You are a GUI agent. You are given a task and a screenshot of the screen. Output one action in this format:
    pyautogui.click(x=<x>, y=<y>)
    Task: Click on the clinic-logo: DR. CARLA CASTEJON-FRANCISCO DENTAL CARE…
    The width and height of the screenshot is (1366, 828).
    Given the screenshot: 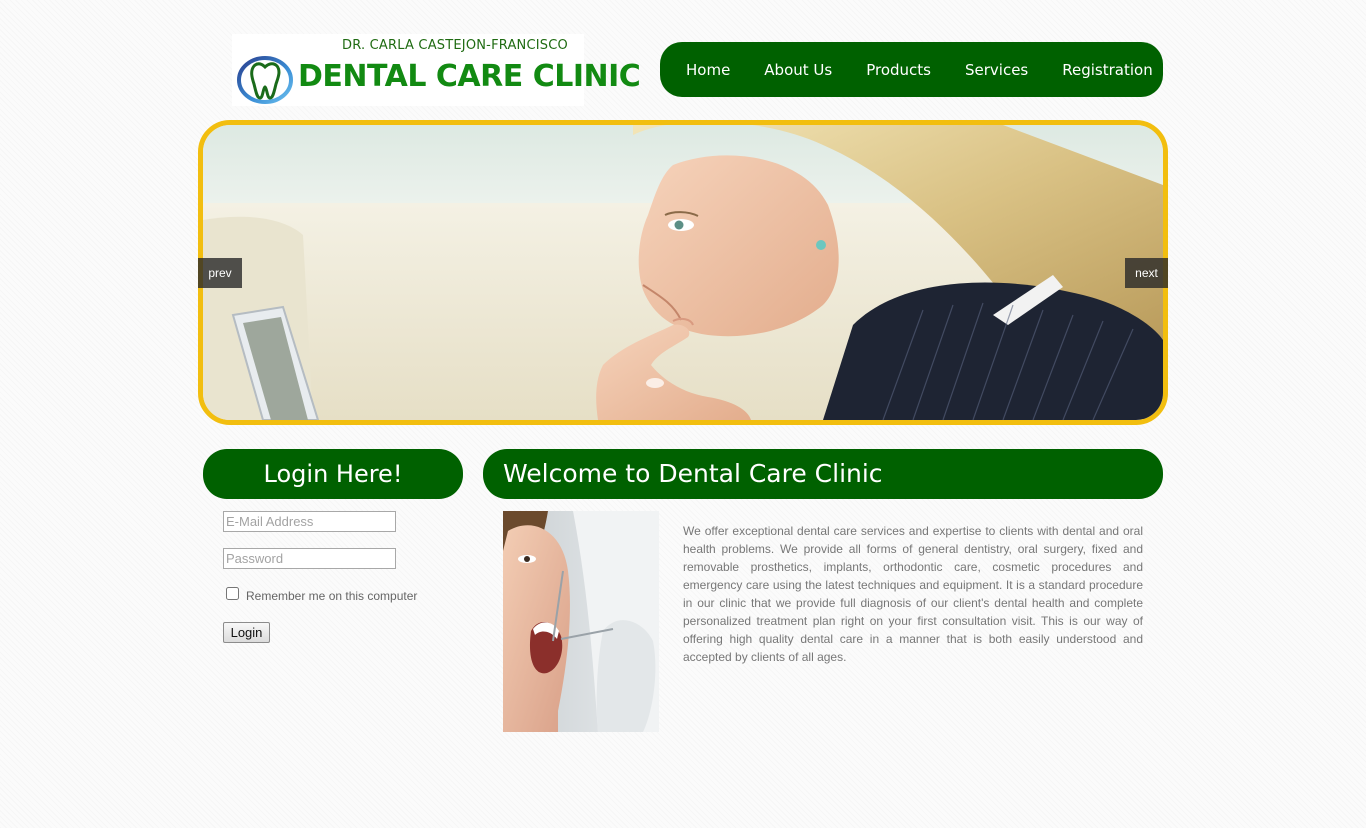 What is the action you would take?
    pyautogui.click(x=436, y=70)
    